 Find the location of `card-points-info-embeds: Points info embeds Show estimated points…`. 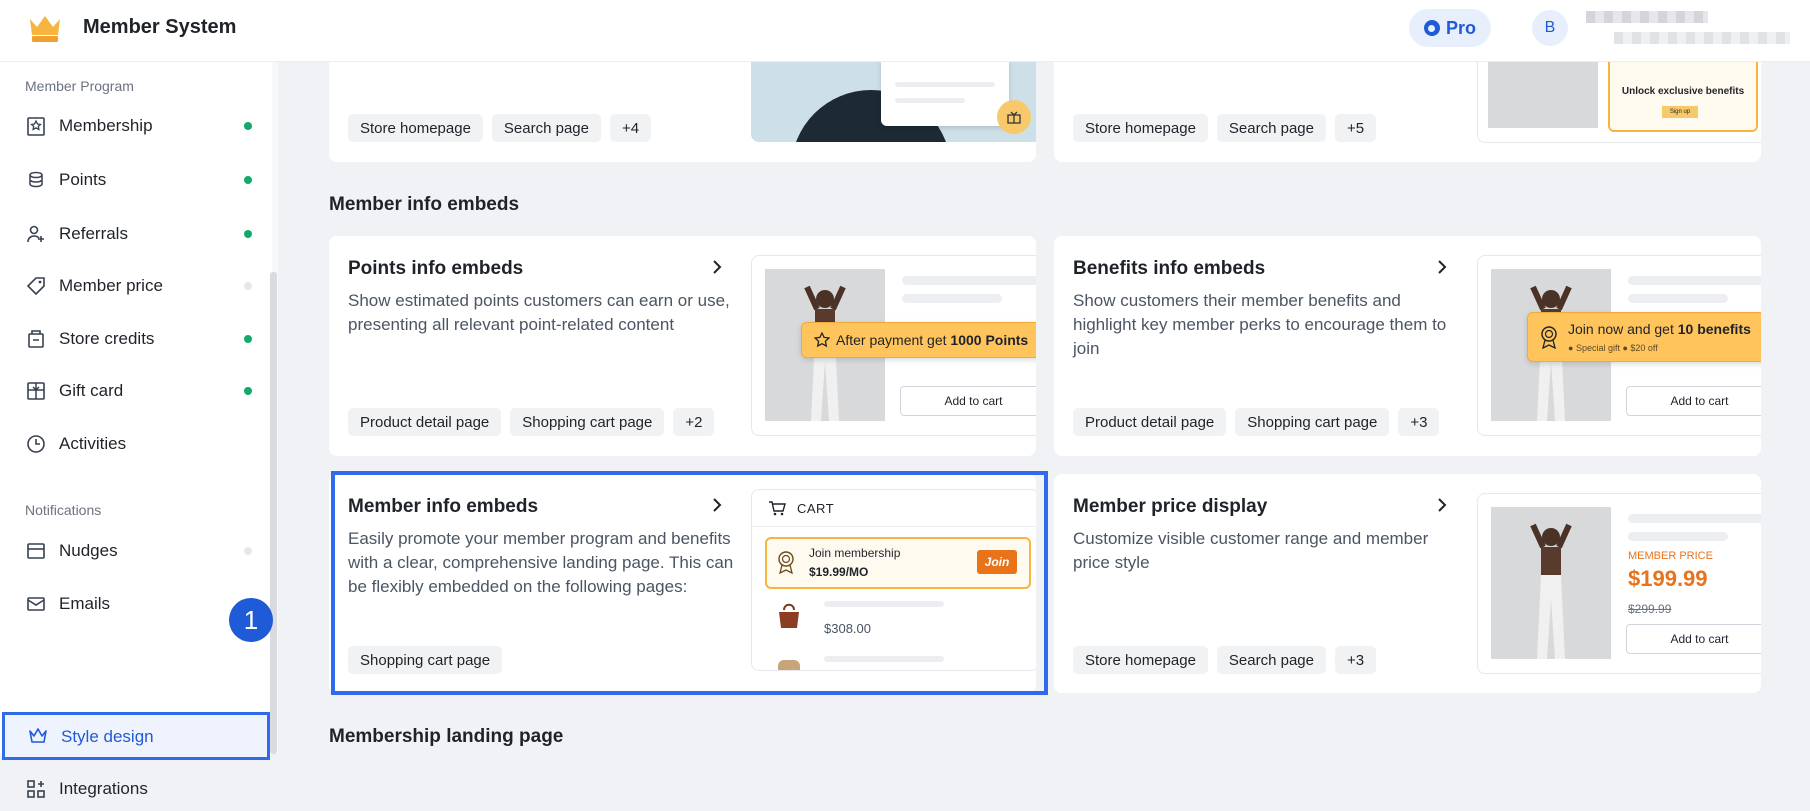

card-points-info-embeds: Points info embeds Show estimated points… is located at coordinates (682, 346).